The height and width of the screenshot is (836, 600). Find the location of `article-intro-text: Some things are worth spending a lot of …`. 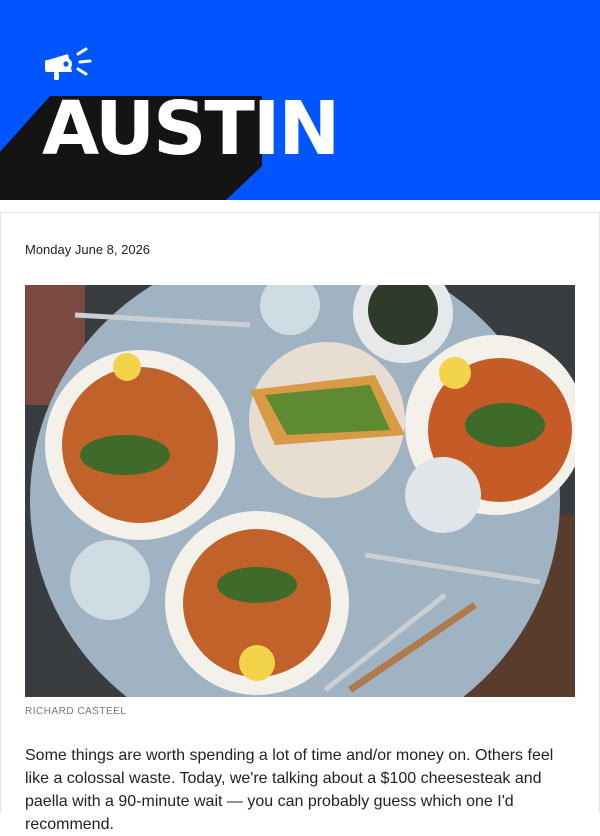

article-intro-text: Some things are worth spending a lot of … is located at coordinates (289, 790).